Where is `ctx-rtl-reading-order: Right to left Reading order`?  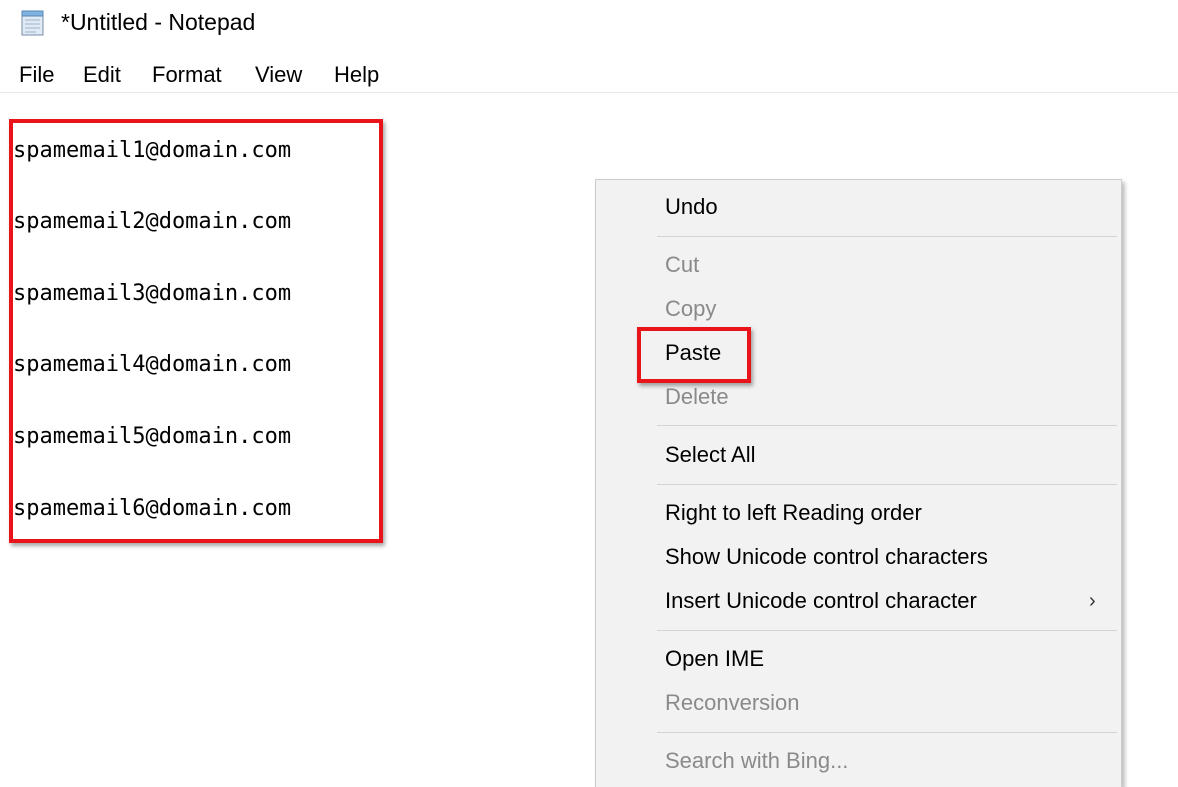
ctx-rtl-reading-order: Right to left Reading order is located at coordinates (793, 513).